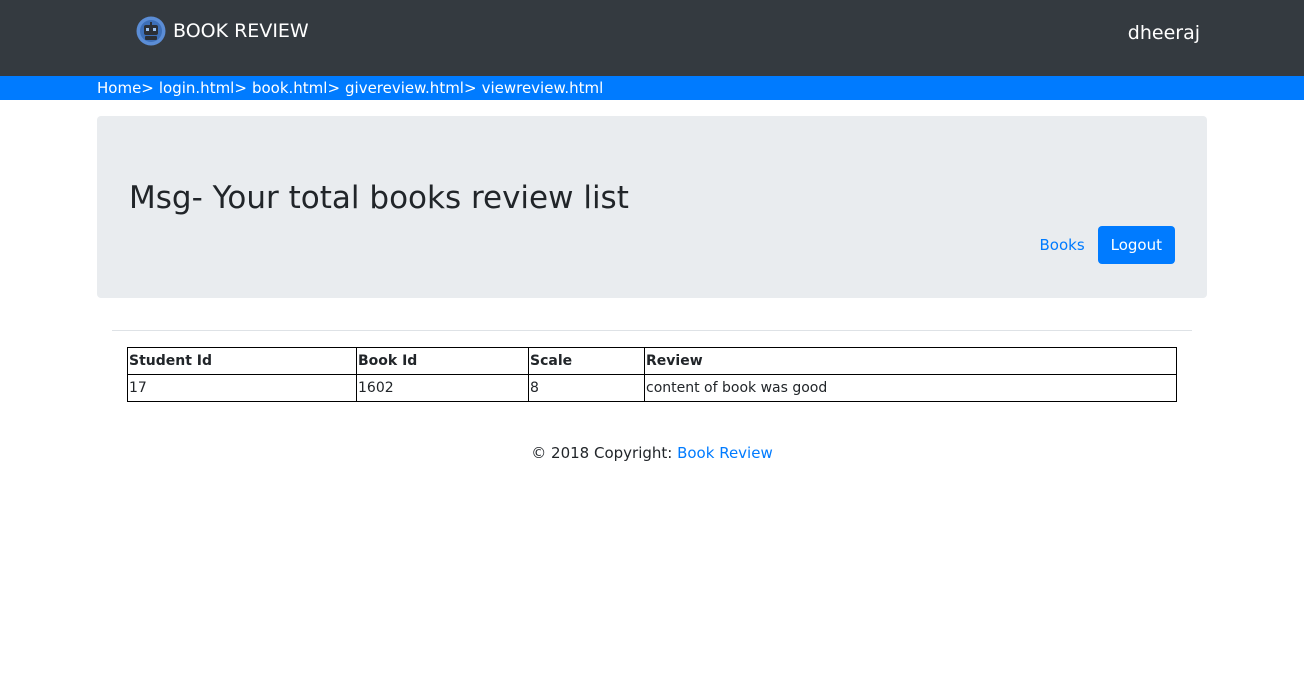 The image size is (1304, 694). What do you see at coordinates (379, 198) in the screenshot?
I see `page-title: Msg- Your total books review list` at bounding box center [379, 198].